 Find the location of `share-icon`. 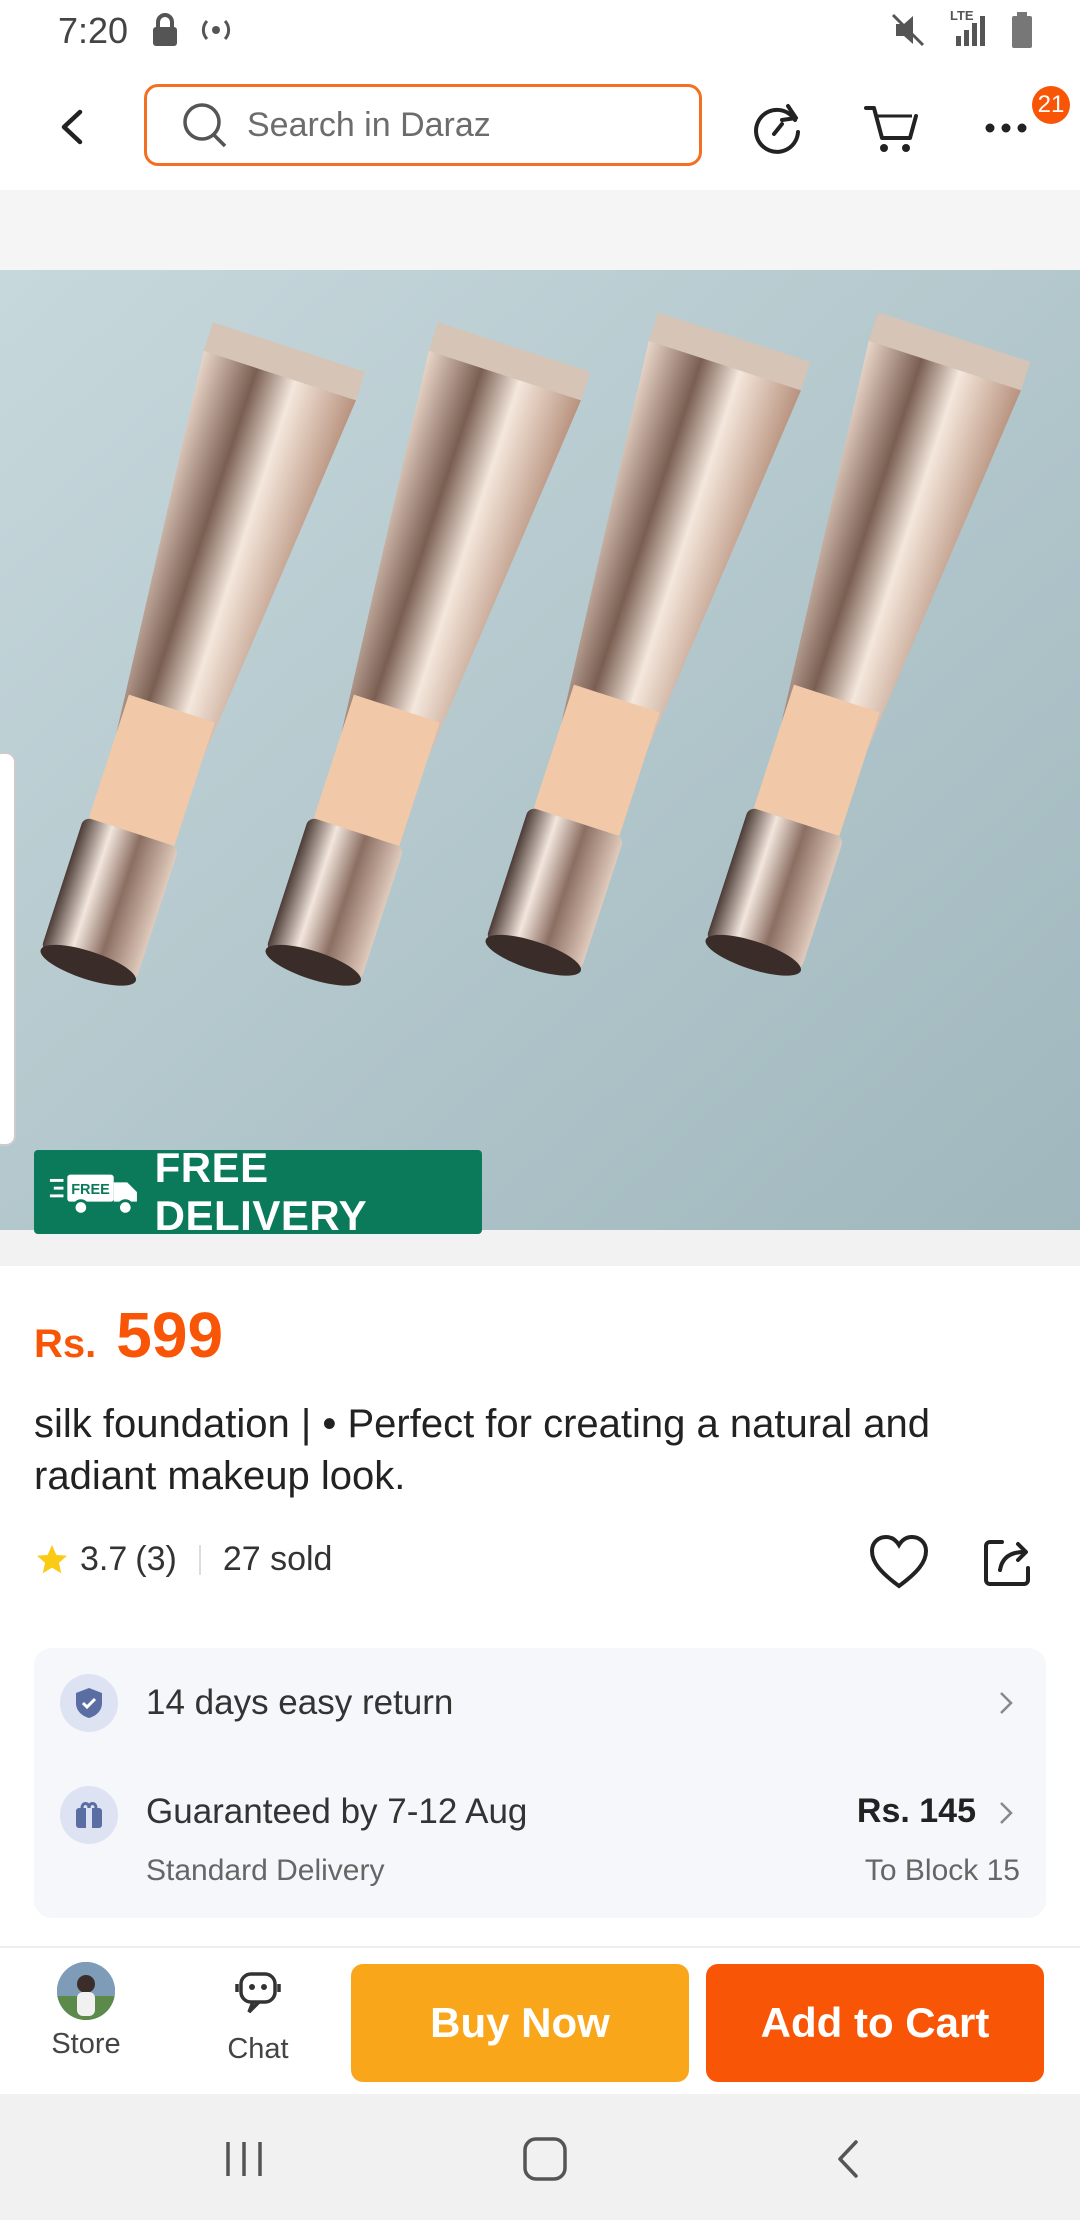

share-icon is located at coordinates (1008, 1562).